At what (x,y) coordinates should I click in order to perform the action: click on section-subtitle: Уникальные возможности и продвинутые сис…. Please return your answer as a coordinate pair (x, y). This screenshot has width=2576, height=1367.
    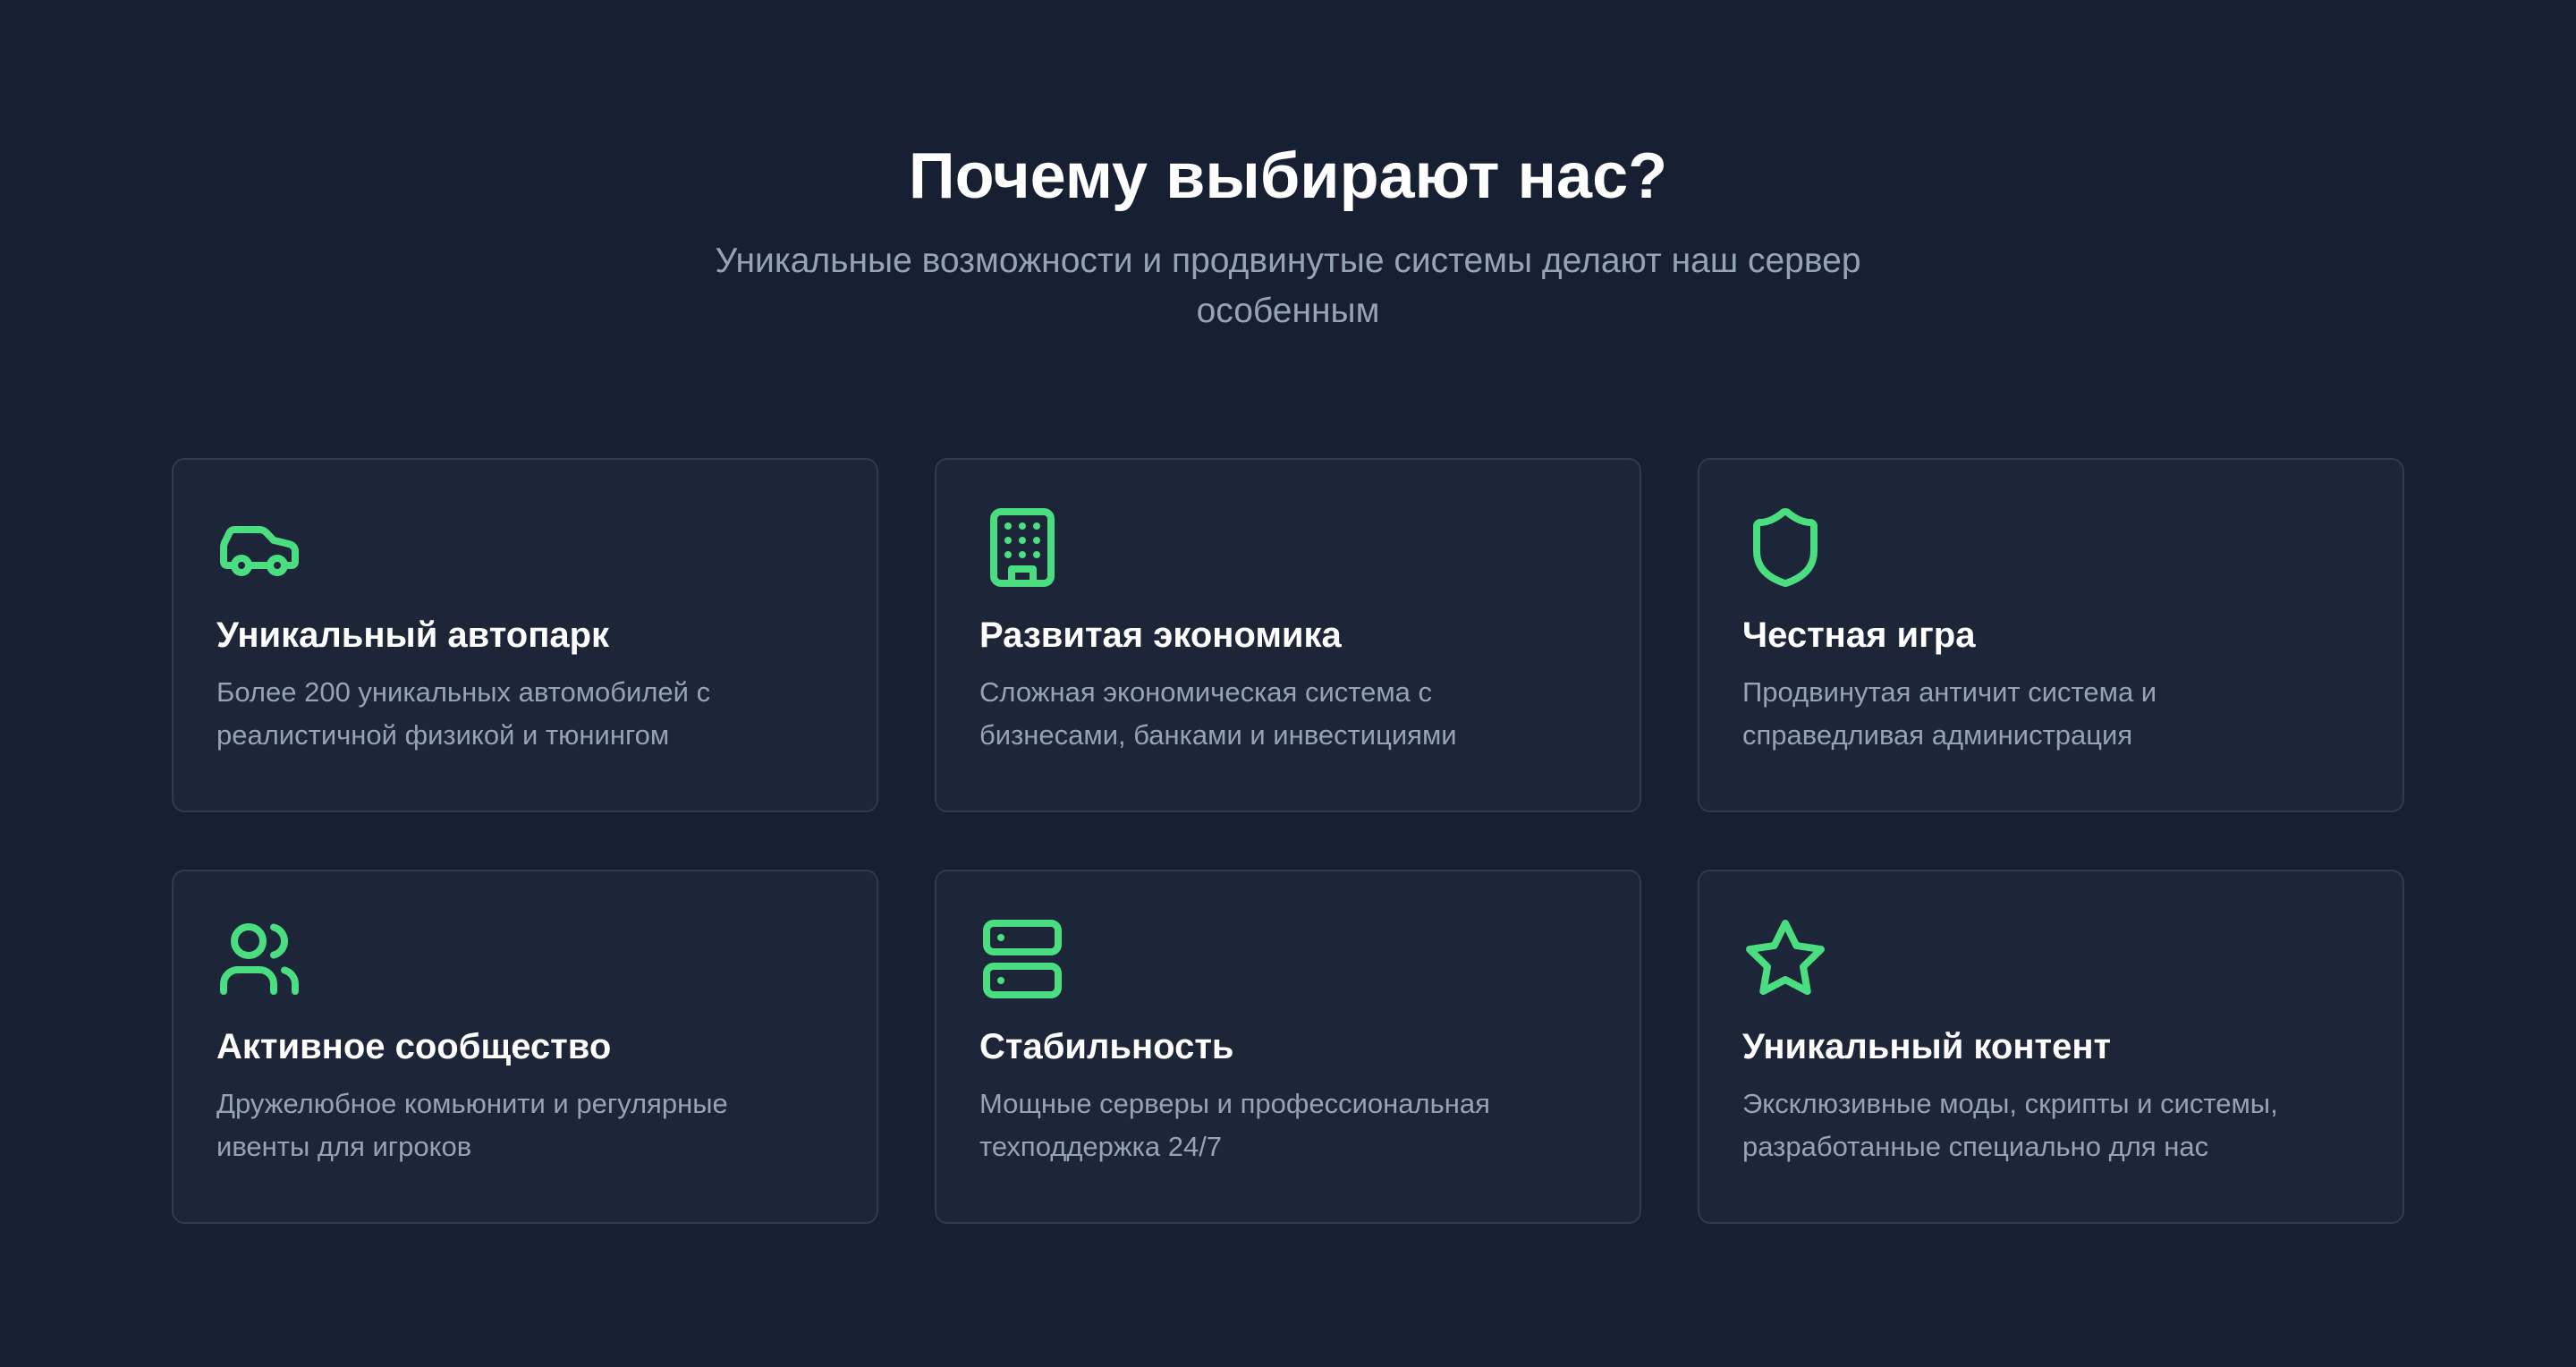
    Looking at the image, I should click on (1288, 286).